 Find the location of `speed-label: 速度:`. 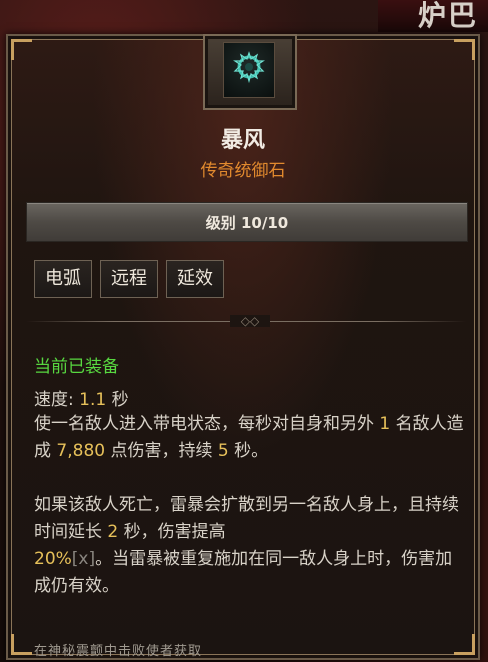

speed-label: 速度: is located at coordinates (54, 400).